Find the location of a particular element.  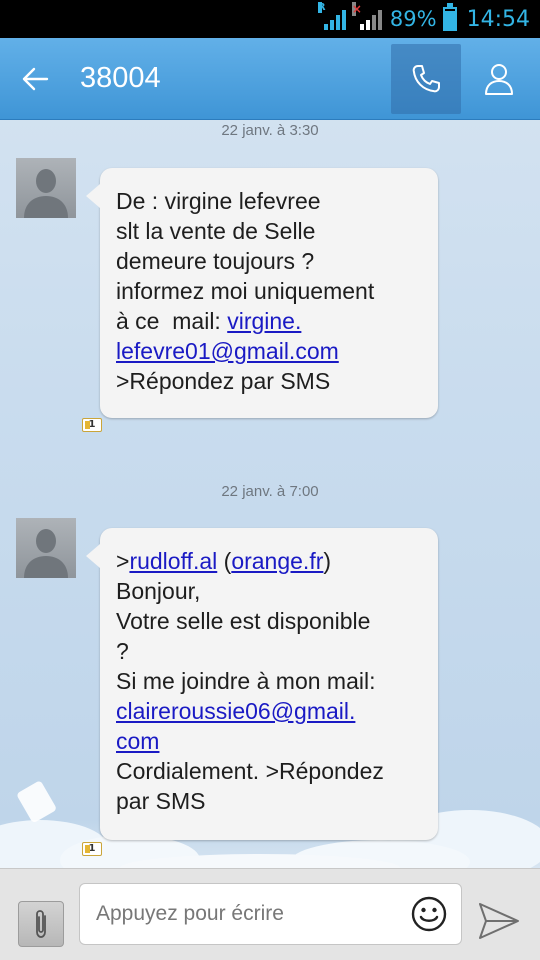

message-line: Si me joindre à mon mail: is located at coordinates (246, 681).